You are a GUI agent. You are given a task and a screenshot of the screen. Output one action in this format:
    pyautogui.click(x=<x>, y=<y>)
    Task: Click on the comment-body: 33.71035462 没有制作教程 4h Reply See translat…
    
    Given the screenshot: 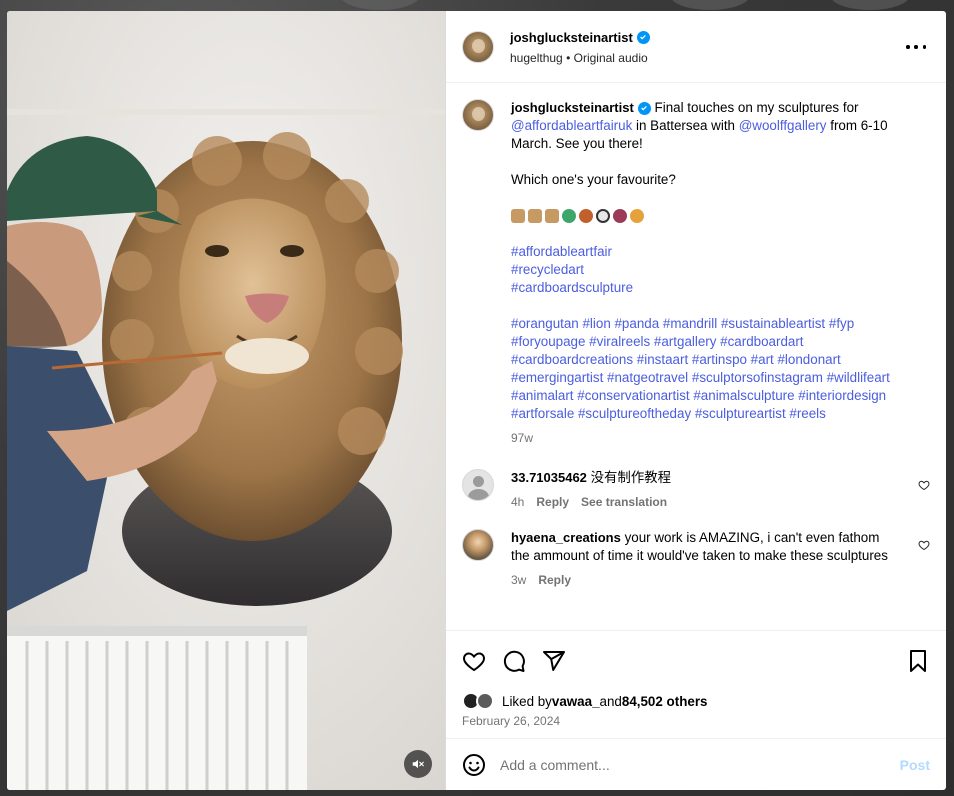 What is the action you would take?
    pyautogui.click(x=706, y=490)
    